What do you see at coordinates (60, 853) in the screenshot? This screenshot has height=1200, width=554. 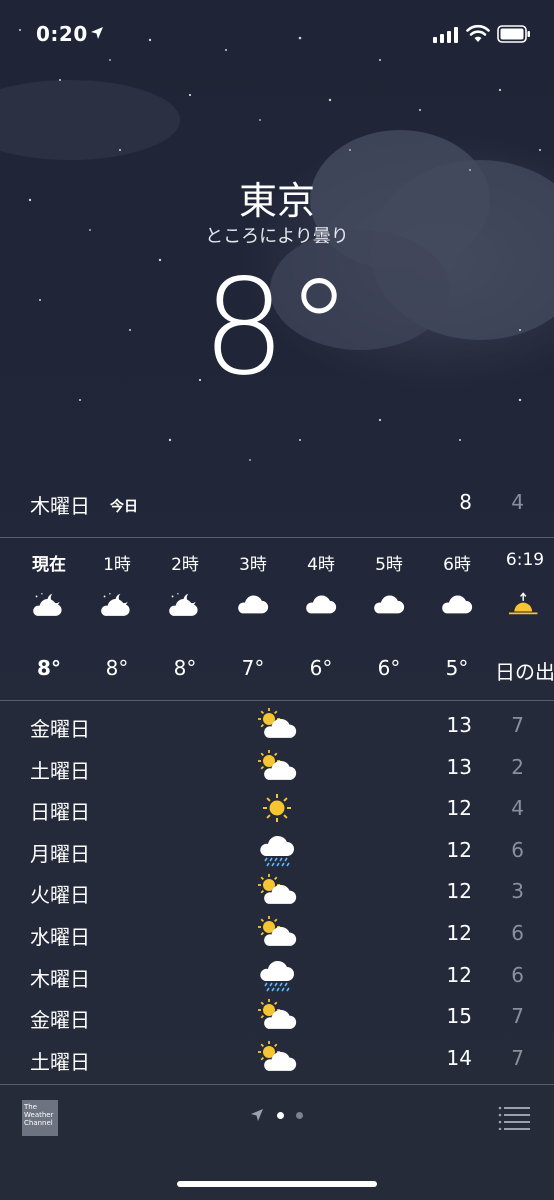 I see `day-label: 月曜日` at bounding box center [60, 853].